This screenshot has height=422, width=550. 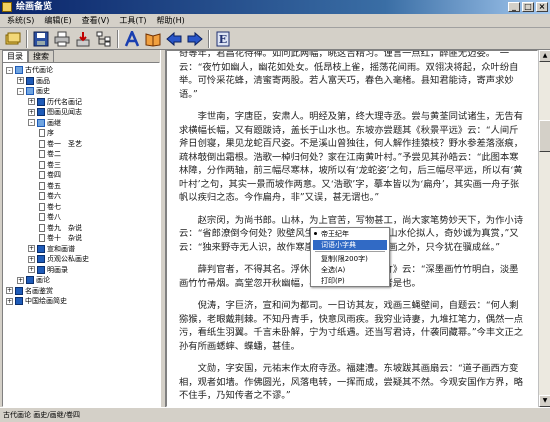 What do you see at coordinates (61, 248) in the screenshot?
I see `tree-item-label: 宣和画谱` at bounding box center [61, 248].